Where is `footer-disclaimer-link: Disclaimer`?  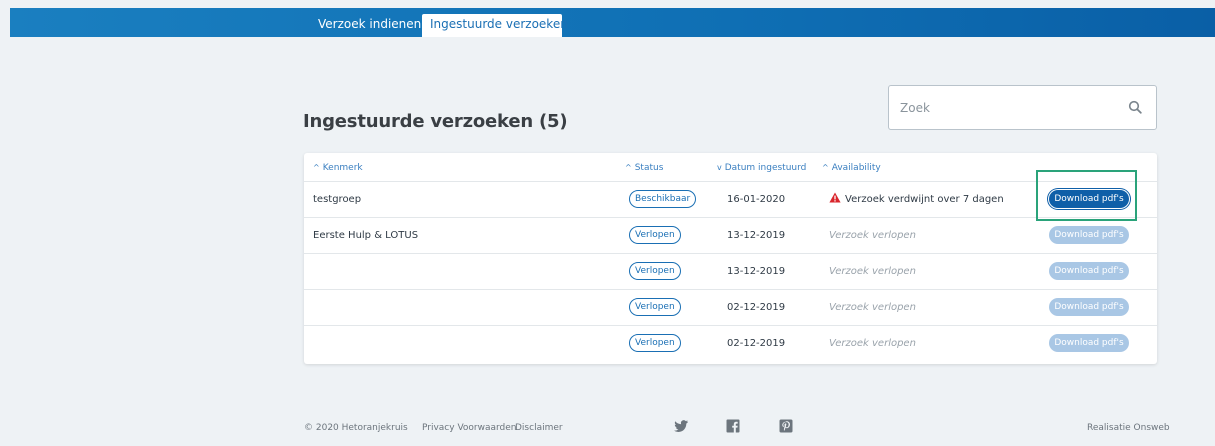 footer-disclaimer-link: Disclaimer is located at coordinates (539, 428).